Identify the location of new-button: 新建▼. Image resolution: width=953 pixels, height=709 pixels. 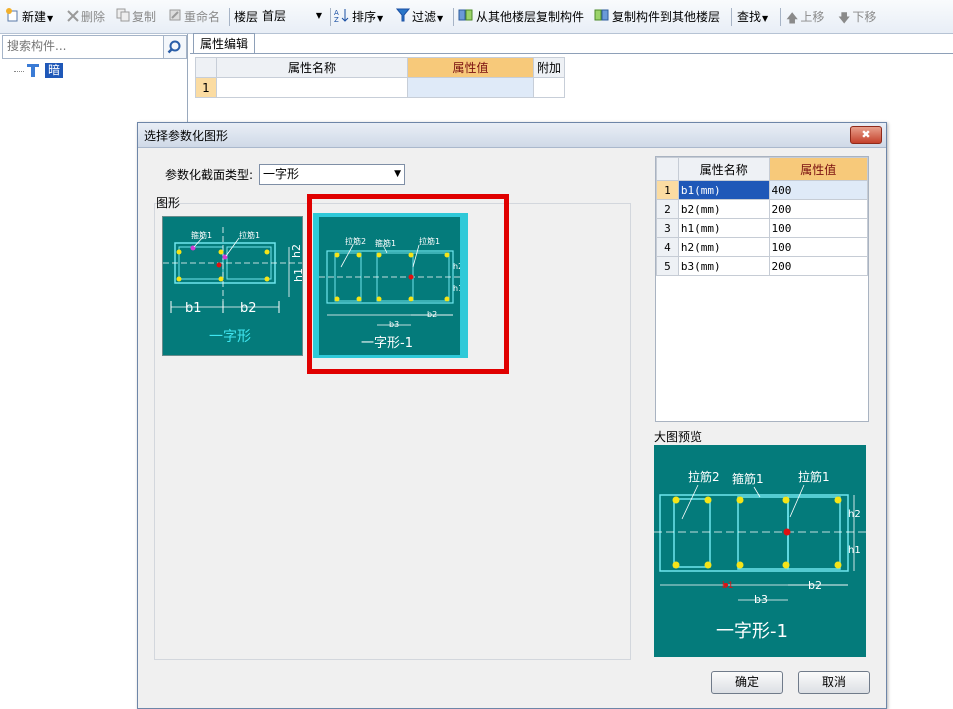
(29, 17).